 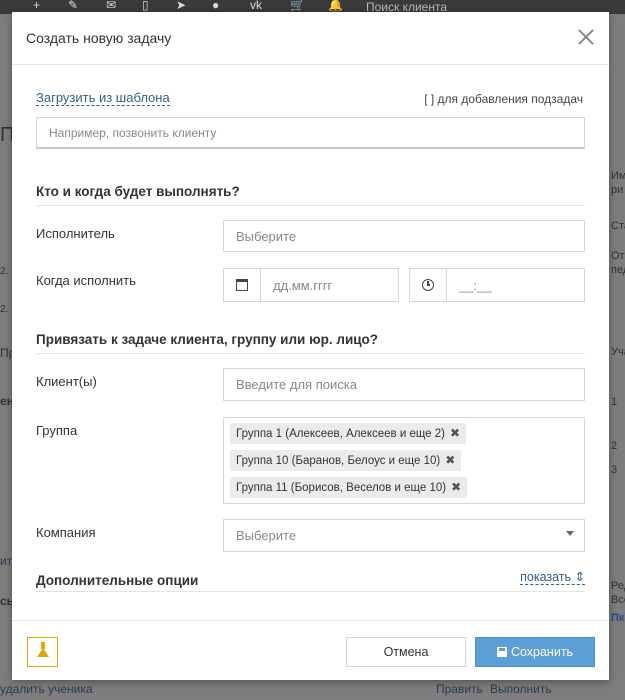 I want to click on bg-right-text: Все, so click(x=618, y=600).